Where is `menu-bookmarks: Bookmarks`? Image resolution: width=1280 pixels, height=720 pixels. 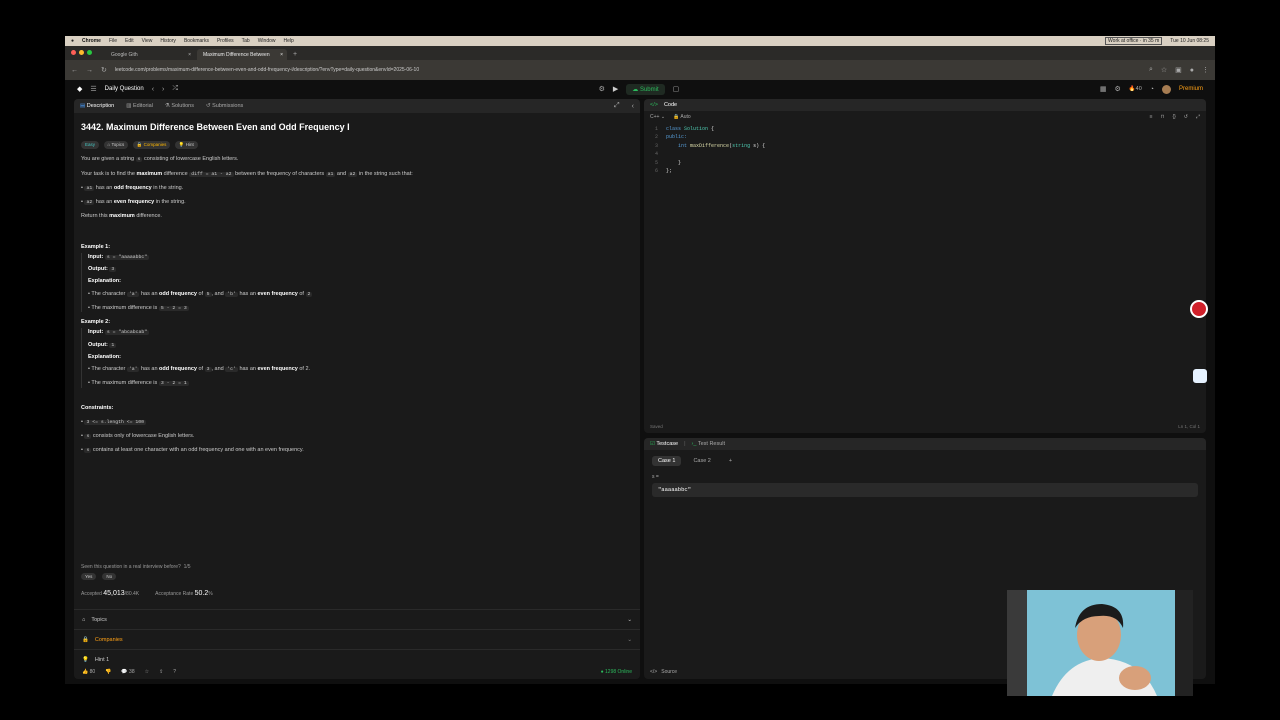 menu-bookmarks: Bookmarks is located at coordinates (196, 41).